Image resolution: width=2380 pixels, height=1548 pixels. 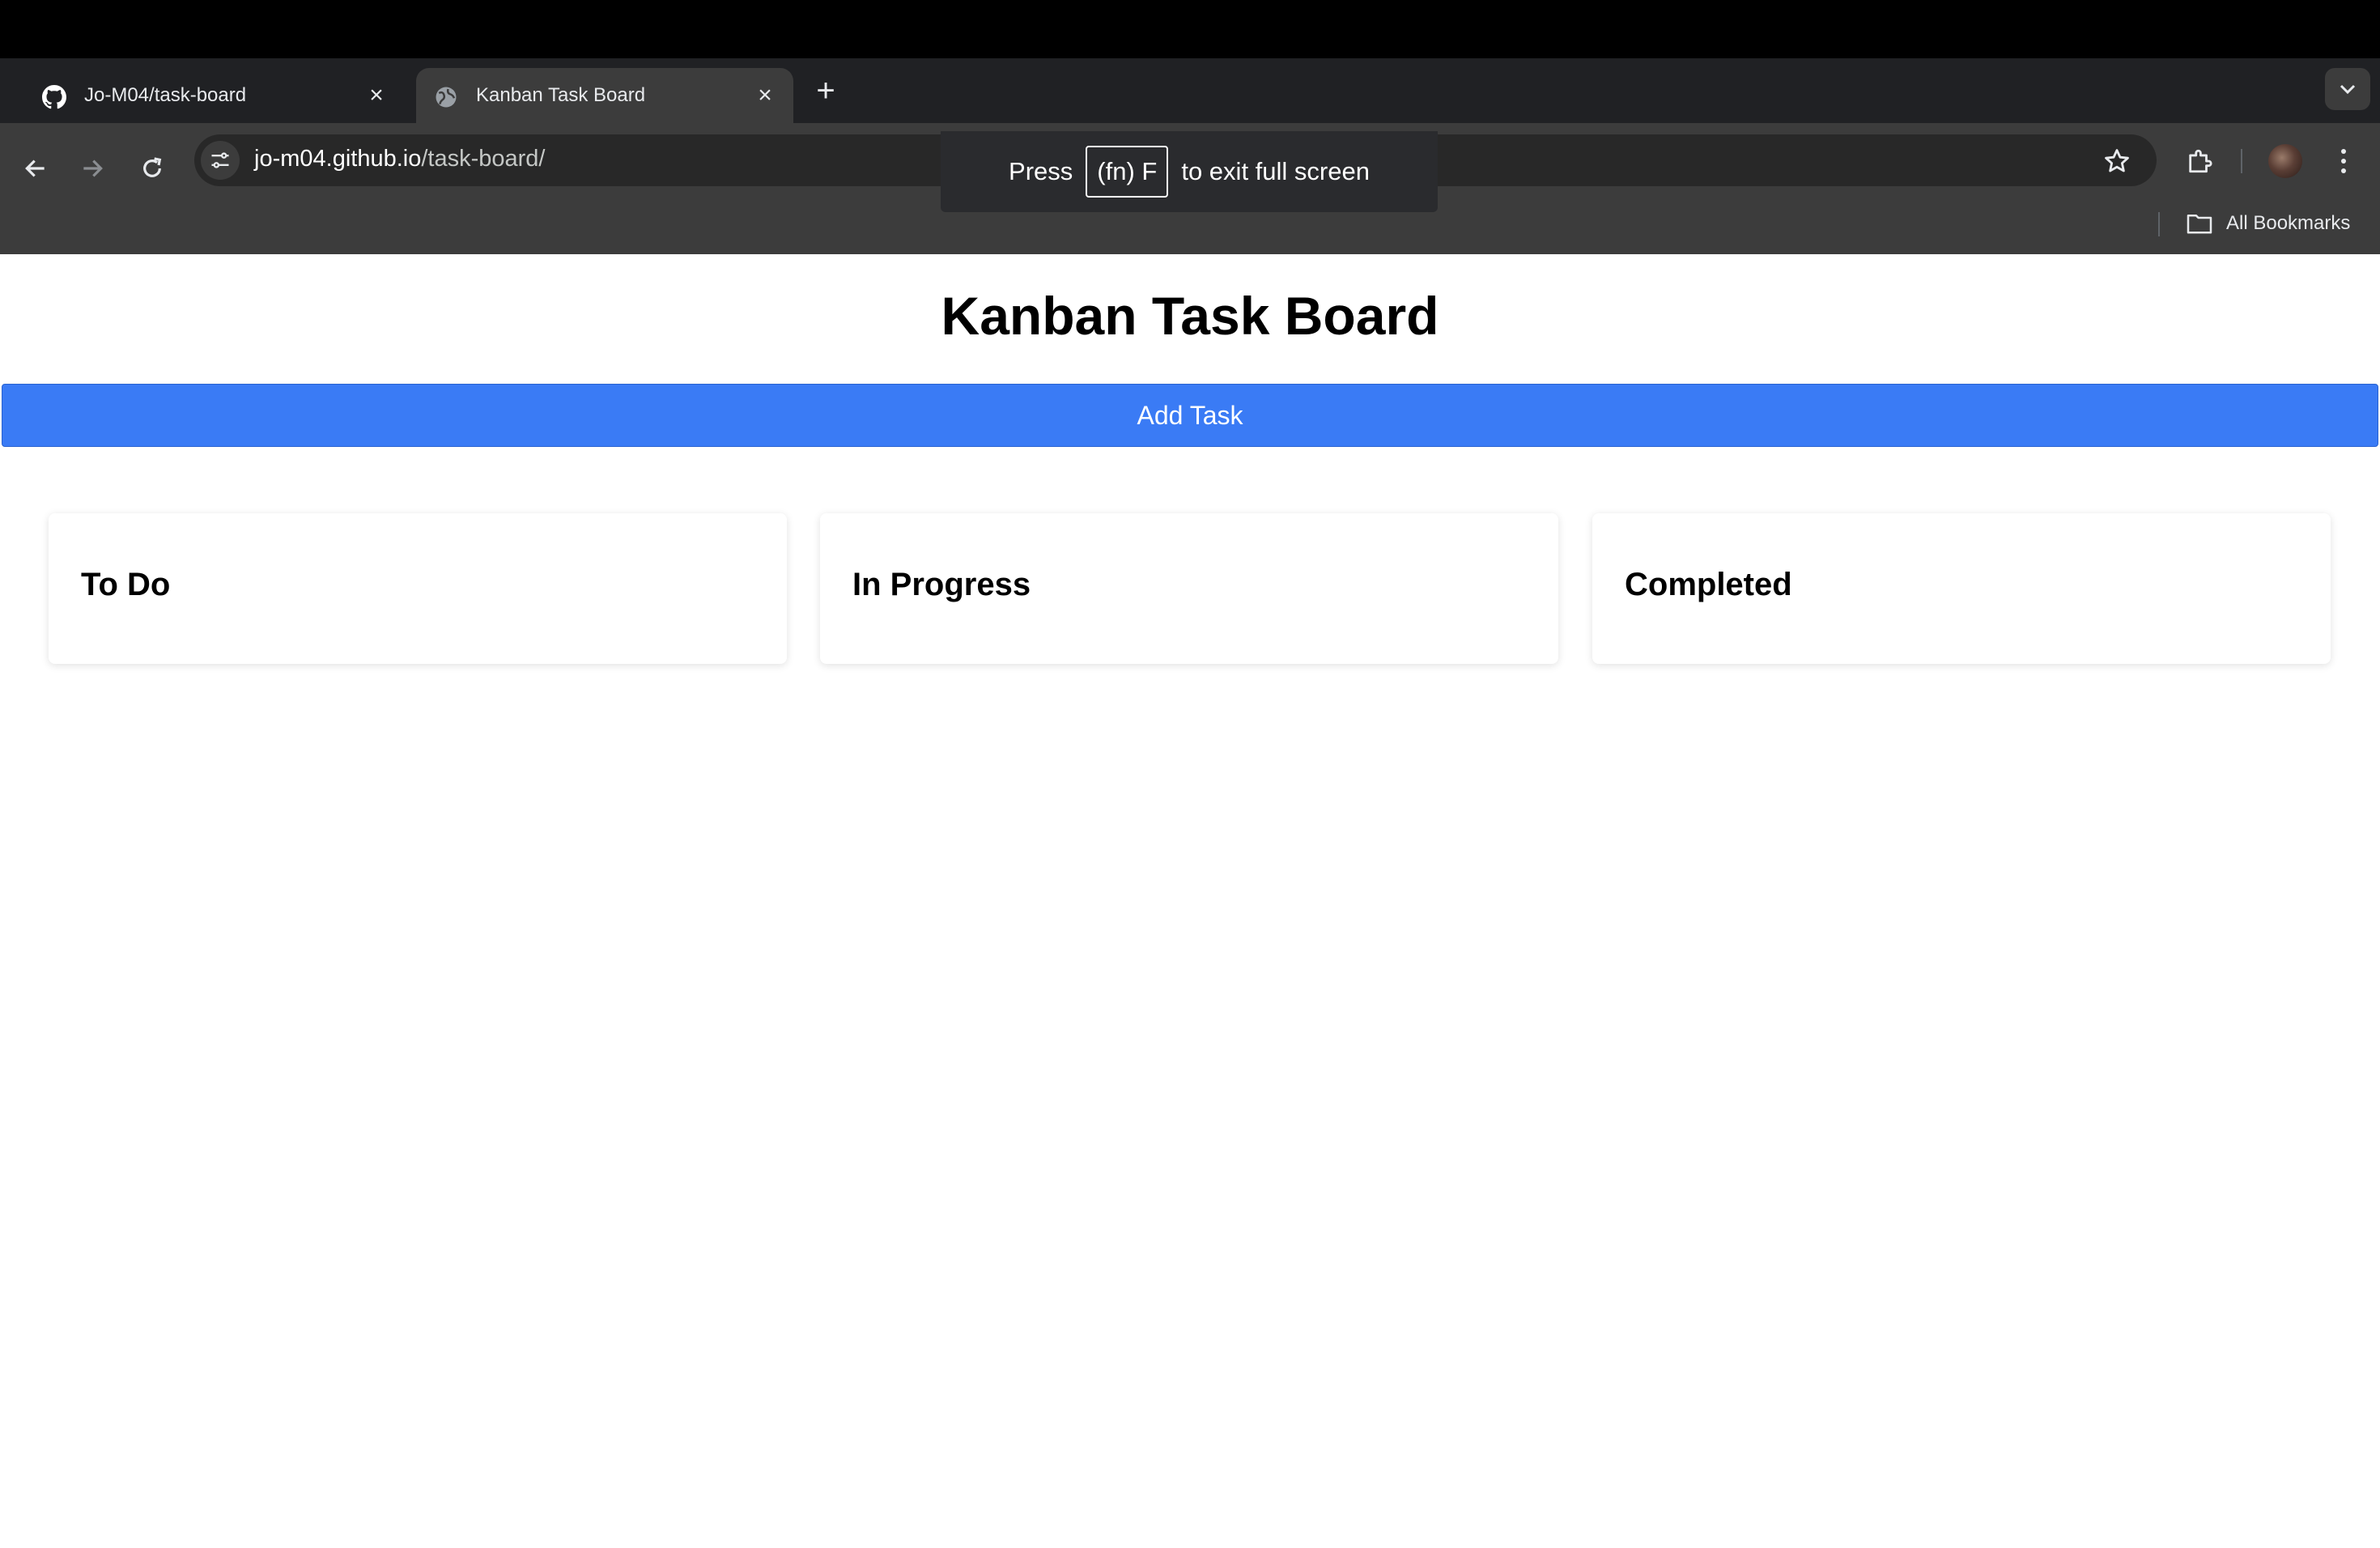 I want to click on menu-button, so click(x=2343, y=161).